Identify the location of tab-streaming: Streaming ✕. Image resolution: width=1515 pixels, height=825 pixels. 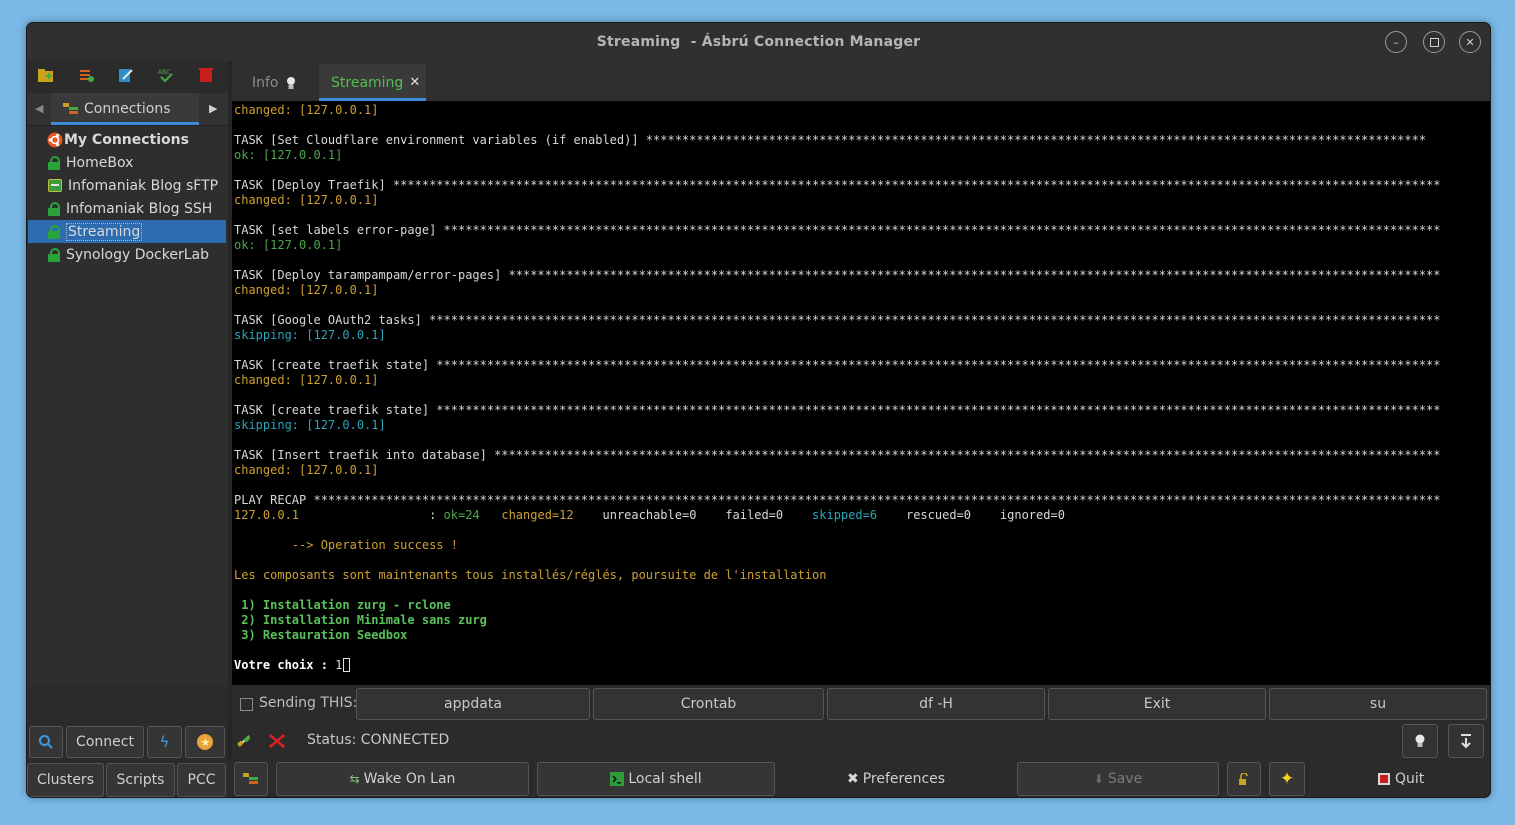
(372, 82).